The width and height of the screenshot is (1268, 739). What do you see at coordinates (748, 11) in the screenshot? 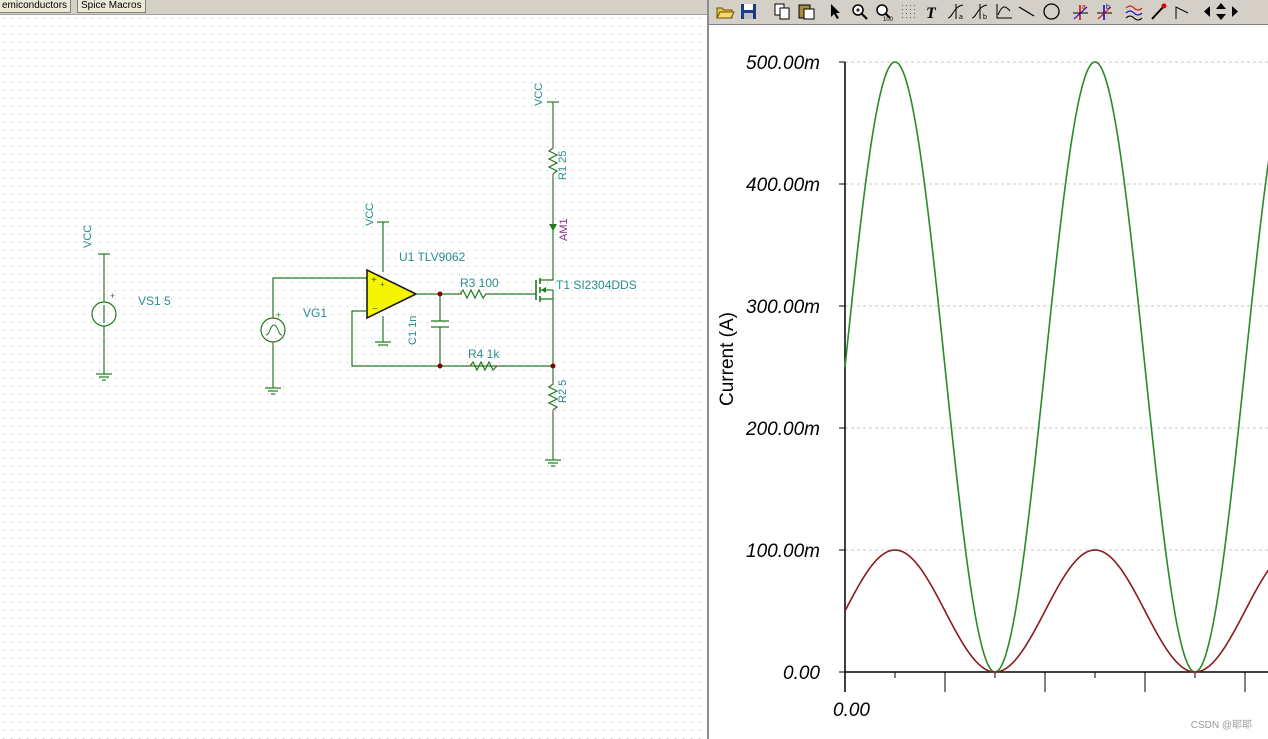
I see `save-icon` at bounding box center [748, 11].